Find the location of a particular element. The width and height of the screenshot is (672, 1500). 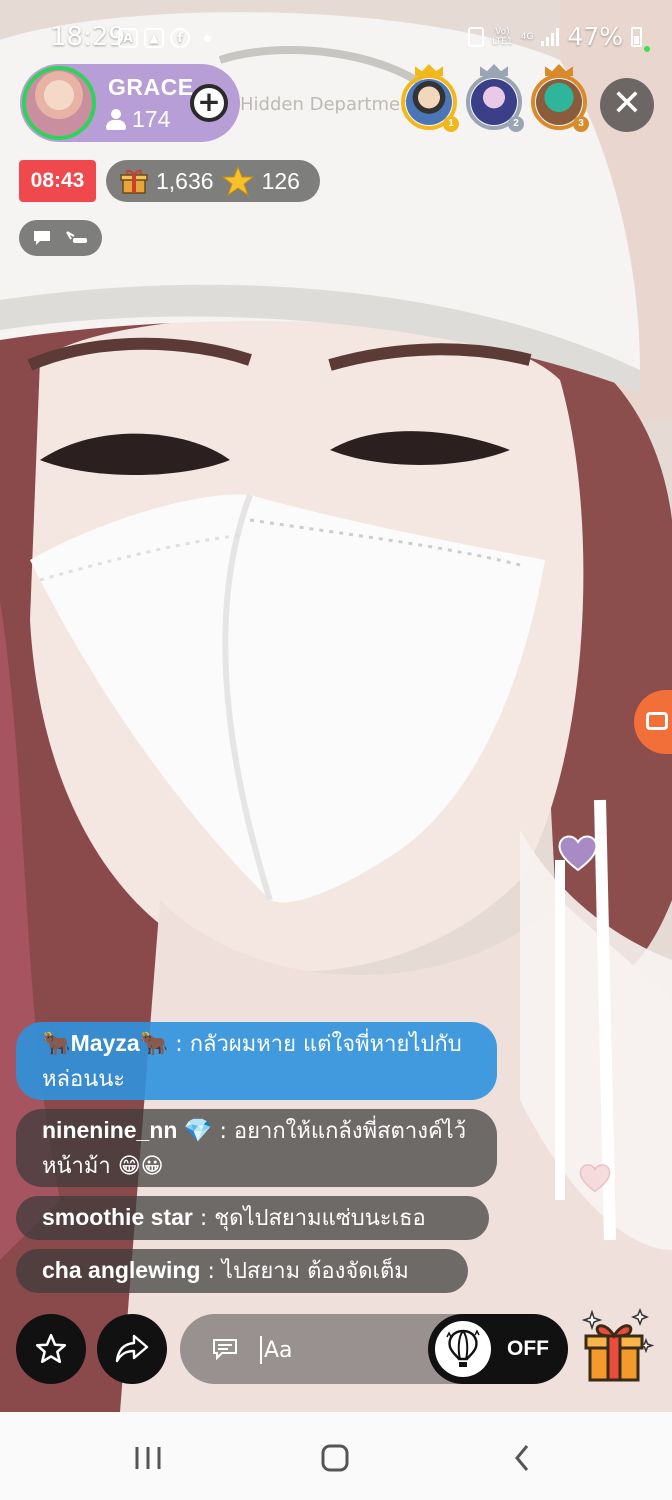

share-icon is located at coordinates (132, 1348).